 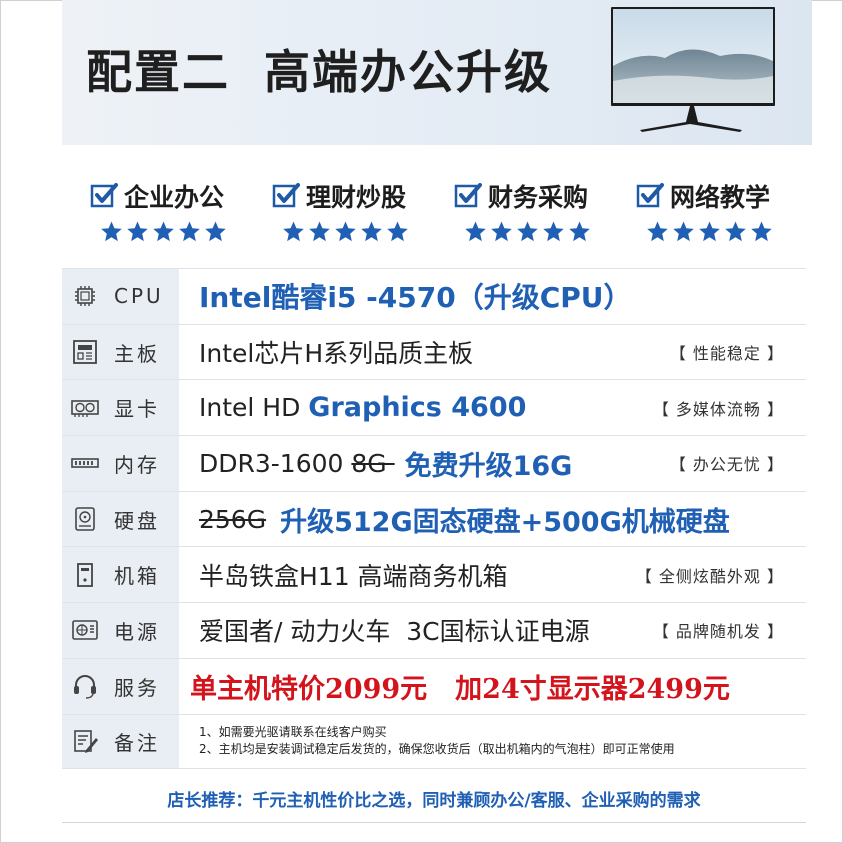 I want to click on ram-value-old: 8G, so click(x=373, y=463).